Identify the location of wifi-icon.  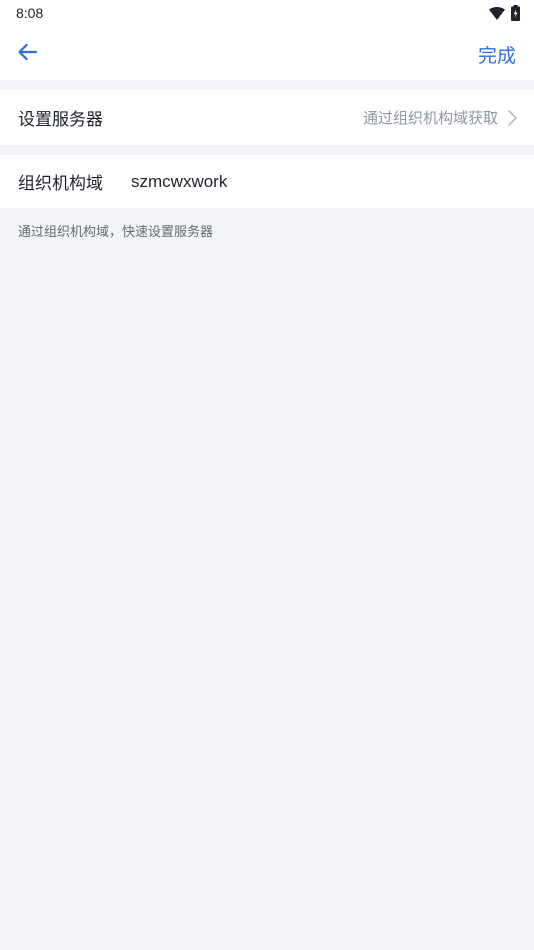
(497, 13).